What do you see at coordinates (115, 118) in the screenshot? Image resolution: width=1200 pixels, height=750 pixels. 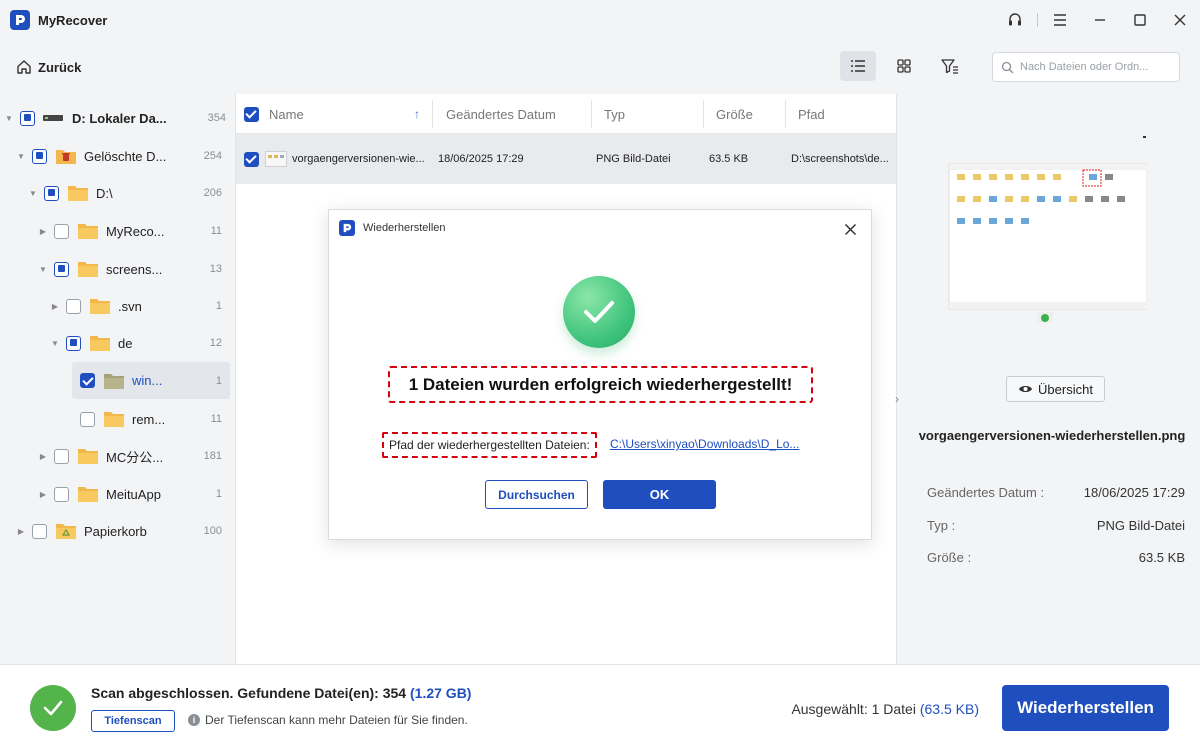 I see `tree-item-drive: ▼ D: Lokaler Da... 354` at bounding box center [115, 118].